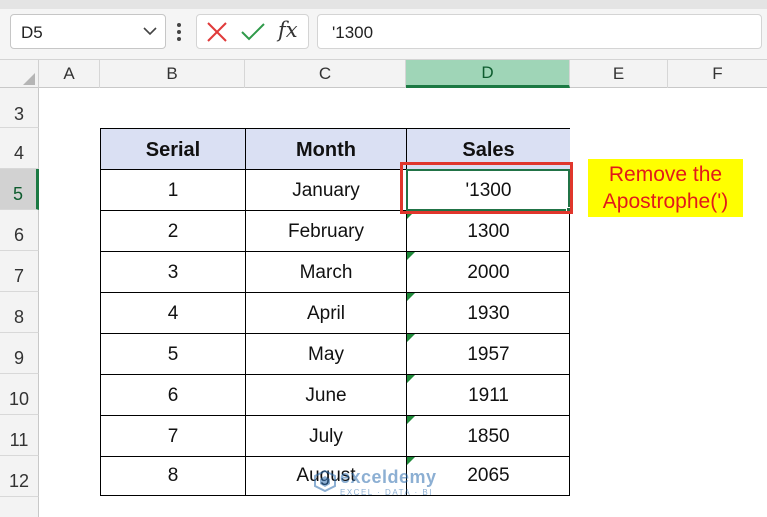  Describe the element at coordinates (486, 188) in the screenshot. I see `highlight-box` at that location.